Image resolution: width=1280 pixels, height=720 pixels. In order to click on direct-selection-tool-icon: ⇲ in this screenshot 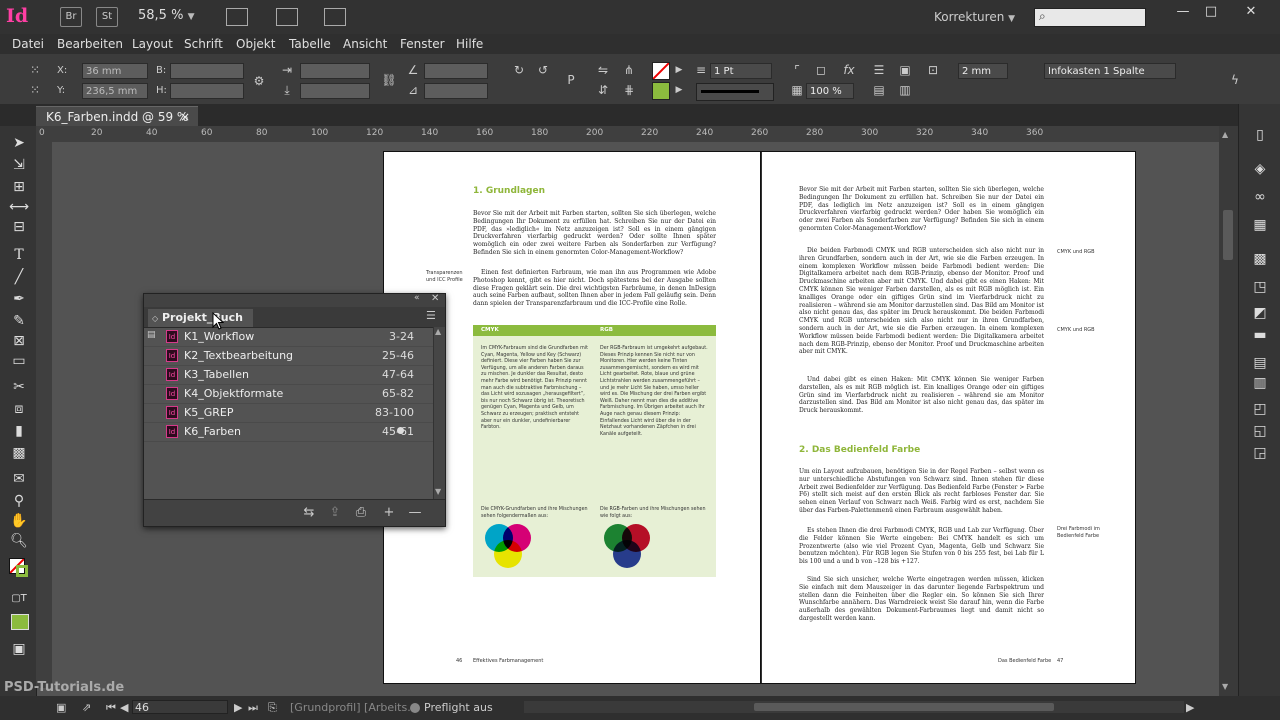, I will do `click(19, 165)`.